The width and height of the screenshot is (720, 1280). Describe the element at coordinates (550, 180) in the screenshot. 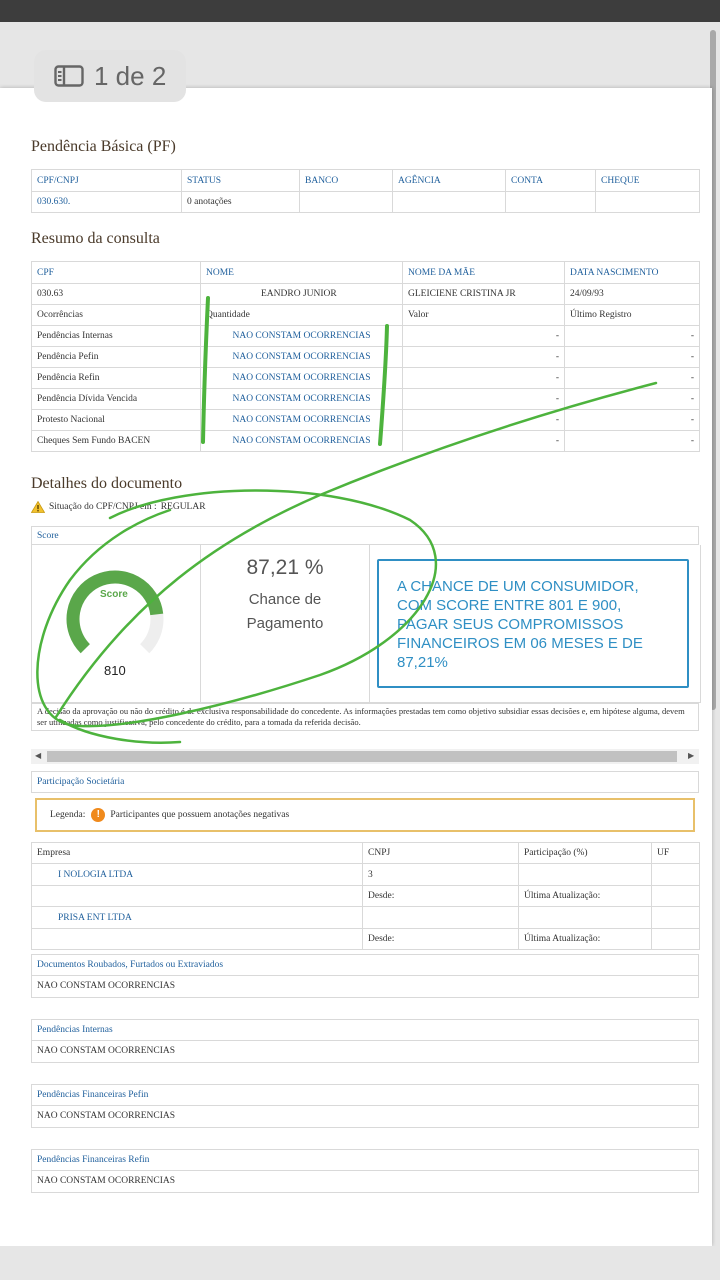

I see `col-conta: CONTA` at that location.